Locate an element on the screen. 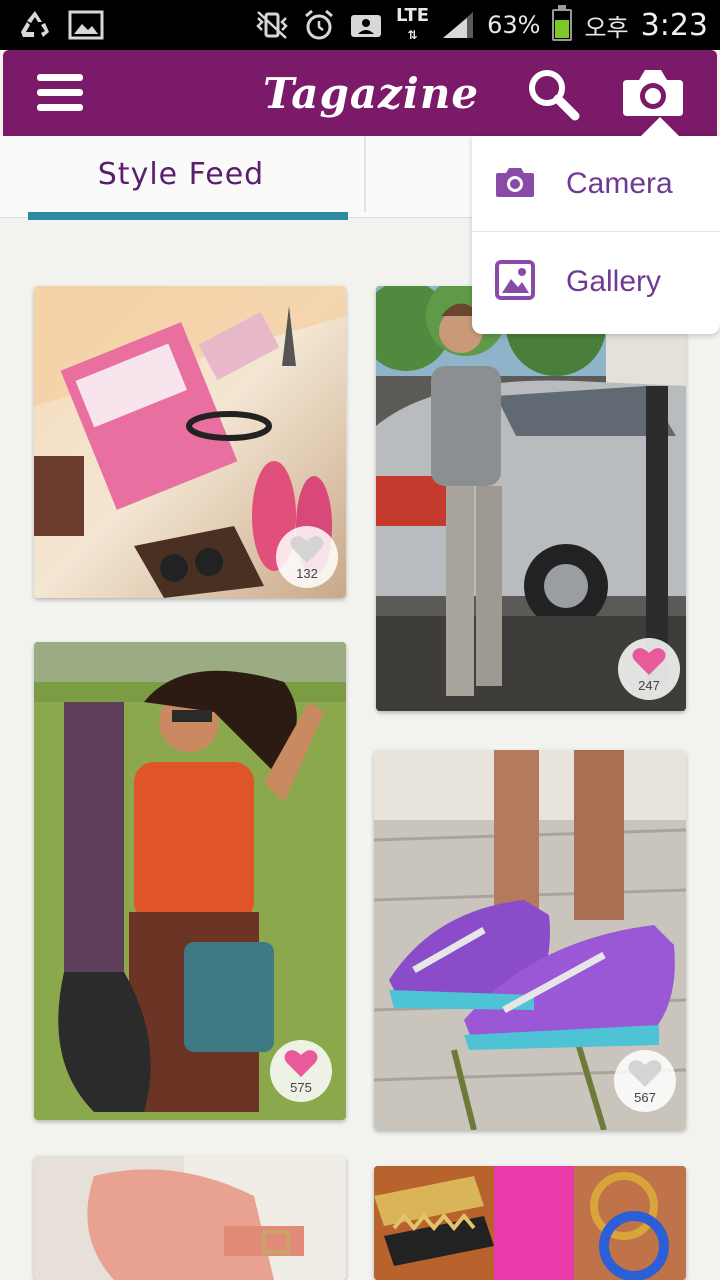 This screenshot has width=720, height=1280. hamburger-menu-button is located at coordinates (60, 94).